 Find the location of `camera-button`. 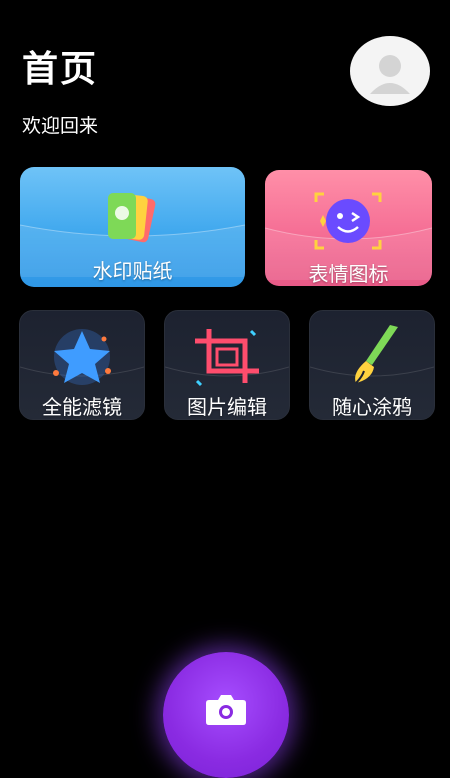

camera-button is located at coordinates (226, 715).